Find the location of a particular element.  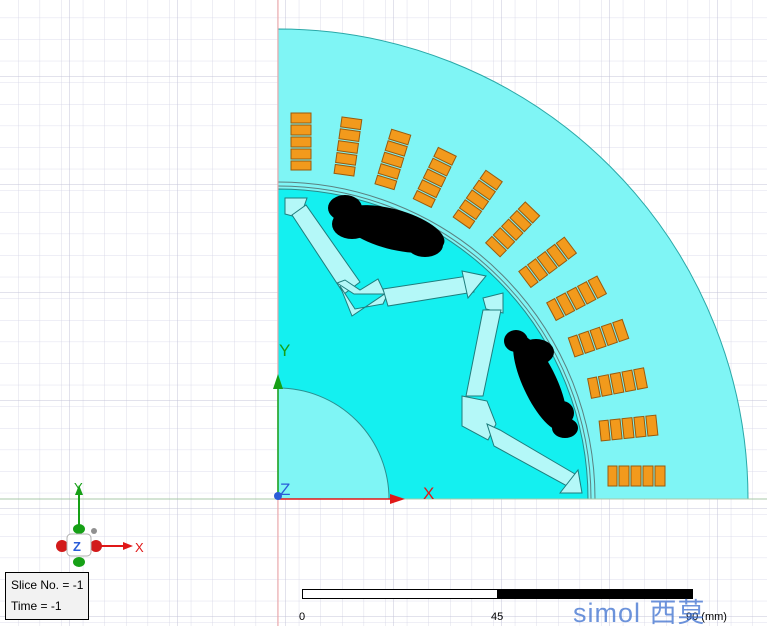

triad-x-label: X is located at coordinates (139, 547).